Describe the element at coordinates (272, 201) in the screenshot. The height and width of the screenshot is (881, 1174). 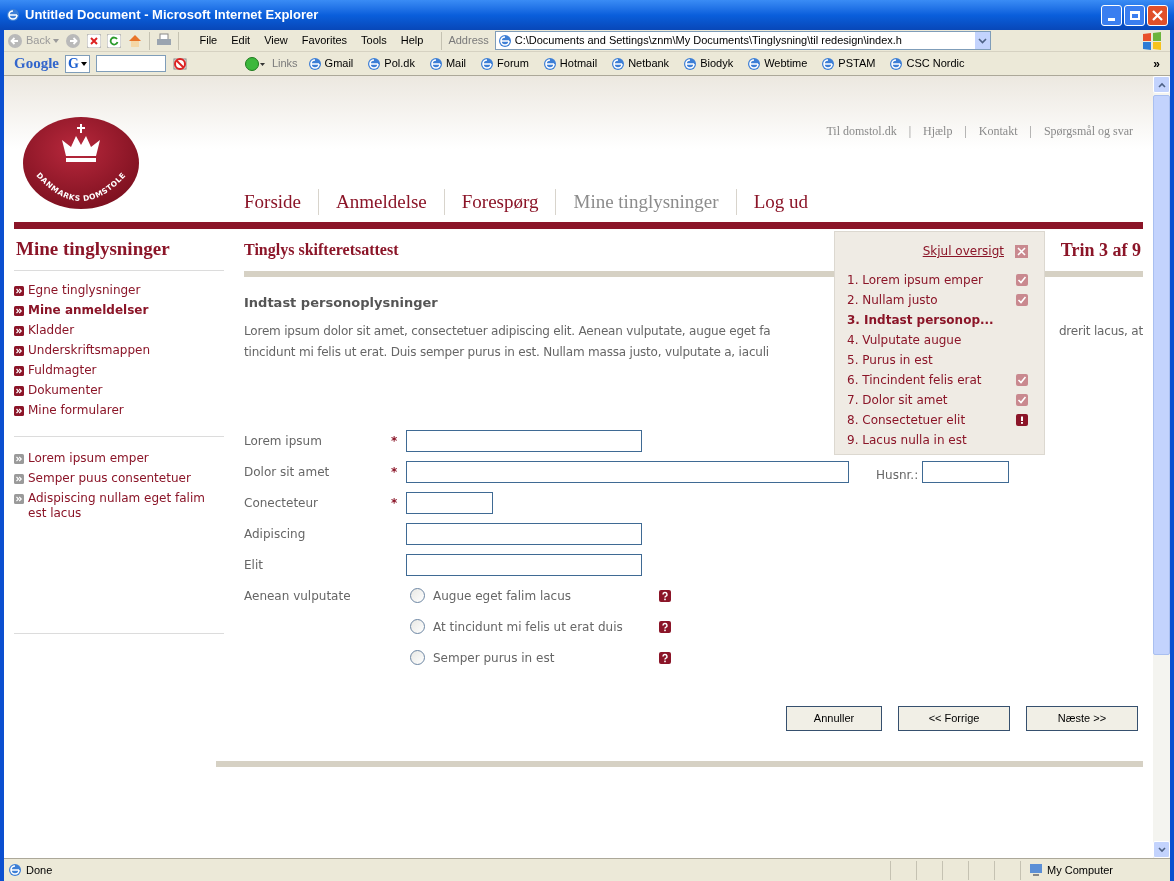
I see `nav-link: Forside` at that location.